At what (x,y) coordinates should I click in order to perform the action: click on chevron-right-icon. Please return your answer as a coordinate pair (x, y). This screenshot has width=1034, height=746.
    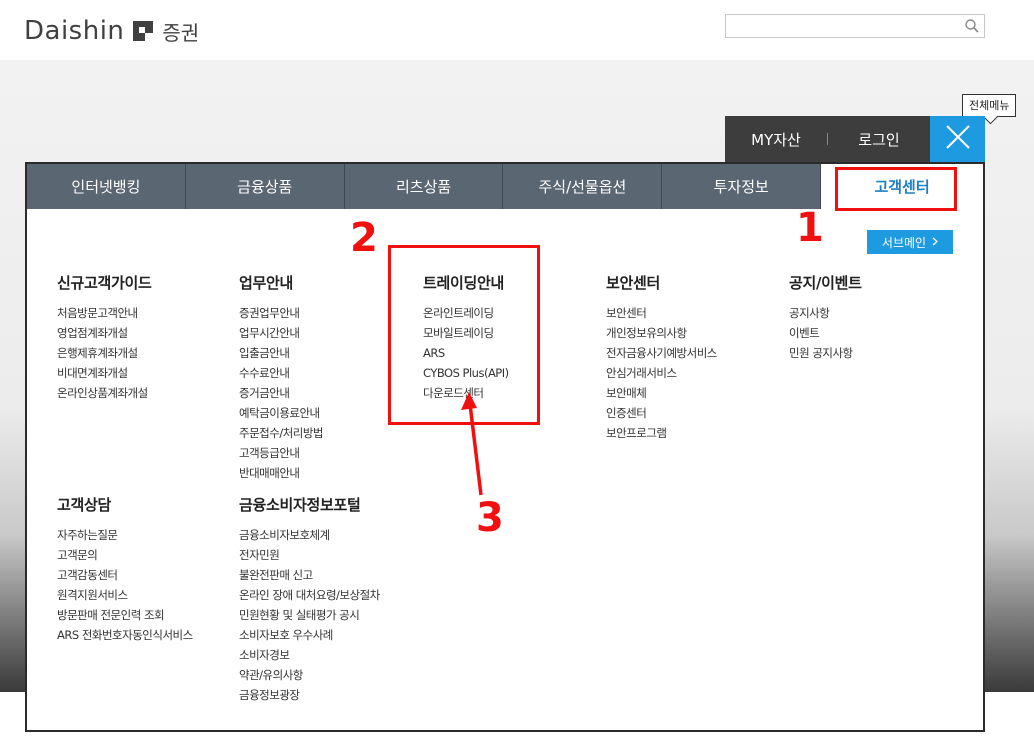
    Looking at the image, I should click on (935, 242).